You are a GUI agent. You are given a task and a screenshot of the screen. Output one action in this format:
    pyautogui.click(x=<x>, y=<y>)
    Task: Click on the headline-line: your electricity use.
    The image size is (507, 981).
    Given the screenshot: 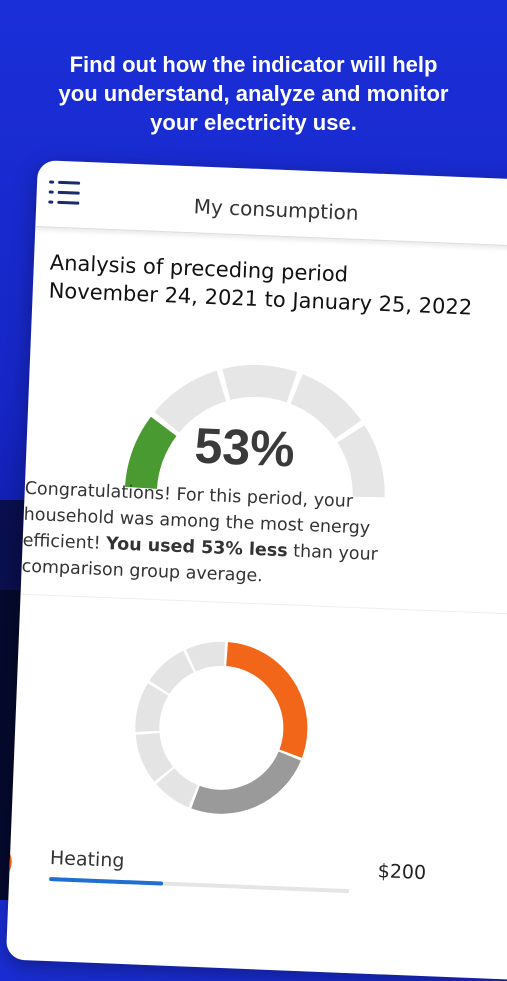 What is the action you would take?
    pyautogui.click(x=253, y=122)
    